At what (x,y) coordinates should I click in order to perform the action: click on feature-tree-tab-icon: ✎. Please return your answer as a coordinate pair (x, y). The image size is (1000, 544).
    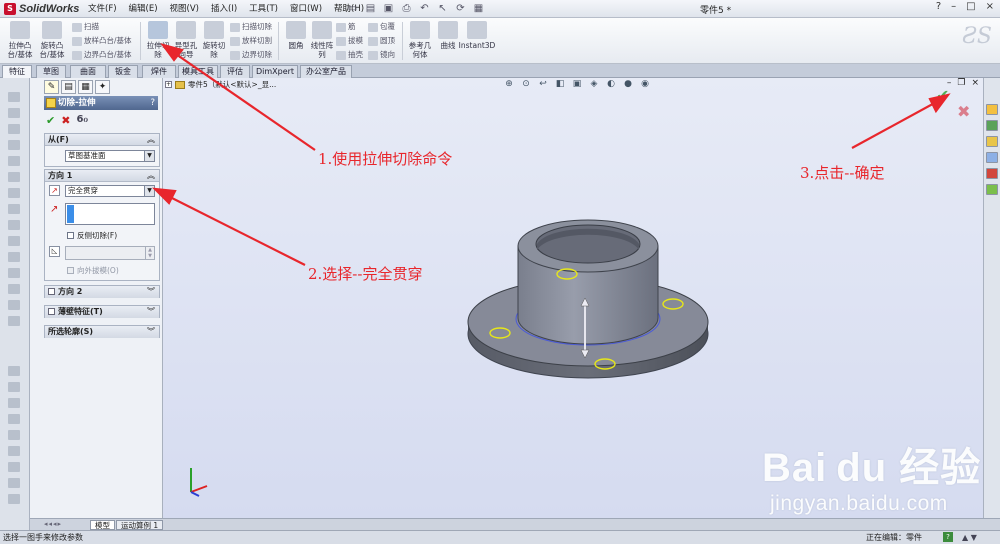
    Looking at the image, I should click on (51, 87).